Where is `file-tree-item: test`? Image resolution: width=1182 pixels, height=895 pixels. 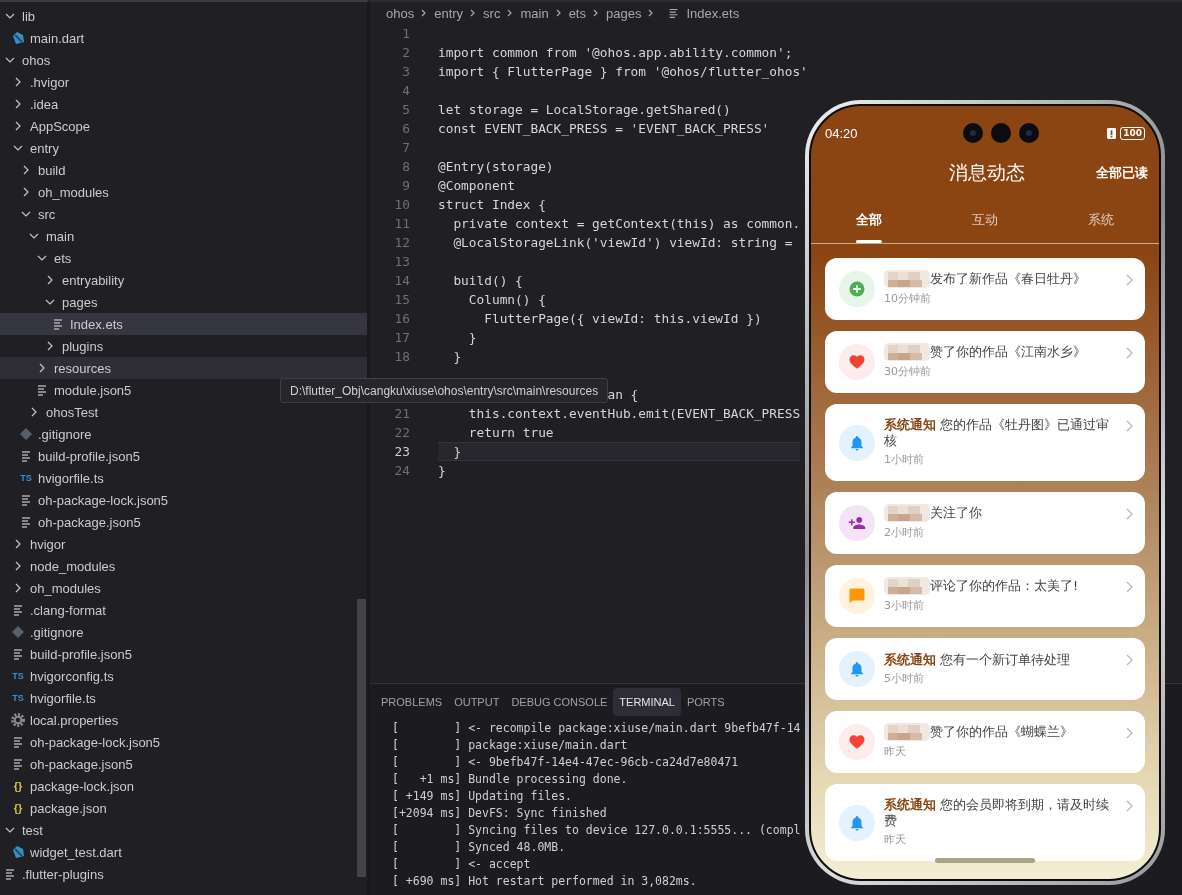 file-tree-item: test is located at coordinates (183, 830).